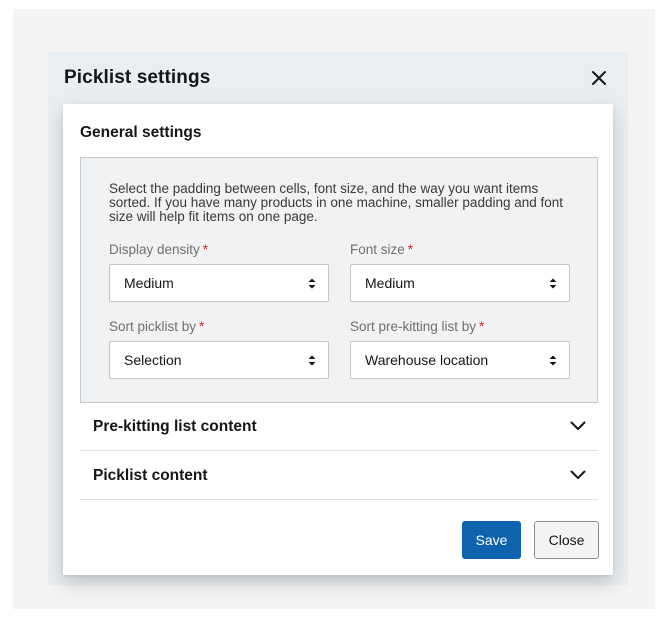 This screenshot has height=619, width=666. What do you see at coordinates (566, 540) in the screenshot?
I see `close-button: Close` at bounding box center [566, 540].